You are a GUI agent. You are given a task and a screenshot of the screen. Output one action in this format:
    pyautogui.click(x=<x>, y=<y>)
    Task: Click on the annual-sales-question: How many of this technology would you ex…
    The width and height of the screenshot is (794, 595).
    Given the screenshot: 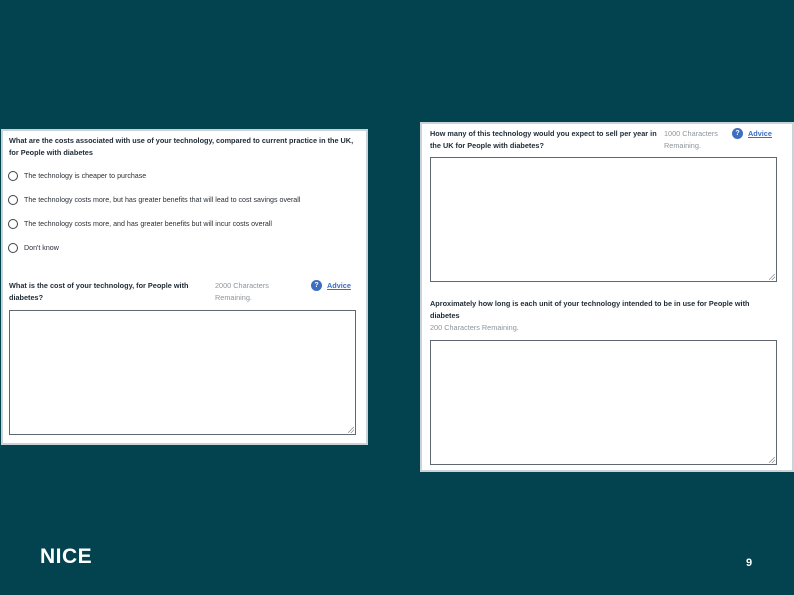 What is the action you would take?
    pyautogui.click(x=543, y=139)
    